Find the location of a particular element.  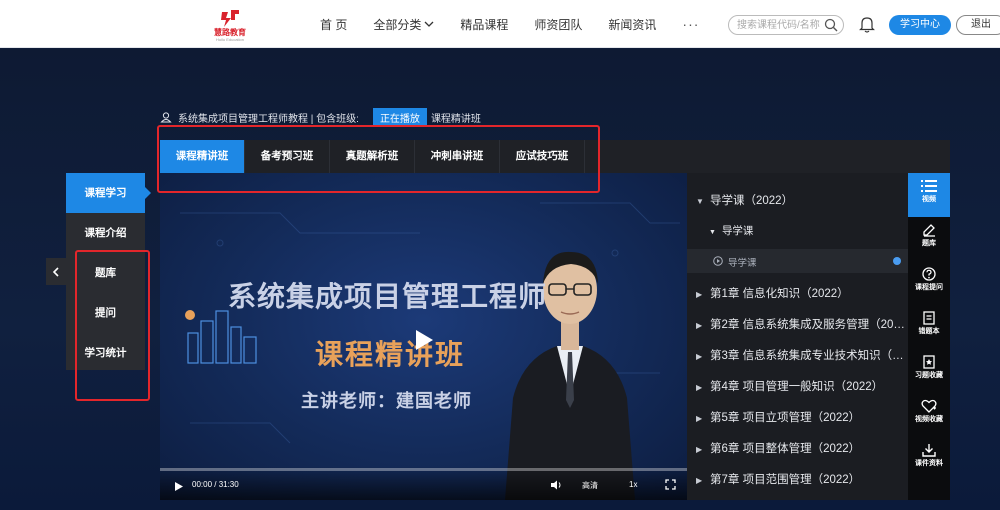

chevron-down-icon is located at coordinates (429, 24).